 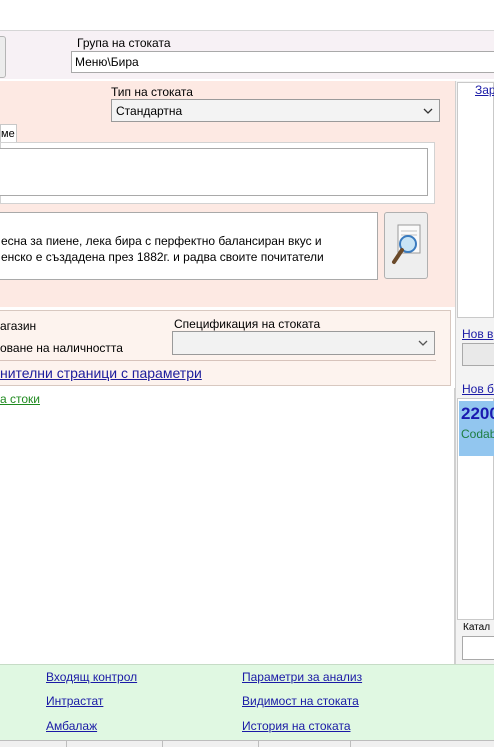 I want to click on catalog-input, so click(x=478, y=648).